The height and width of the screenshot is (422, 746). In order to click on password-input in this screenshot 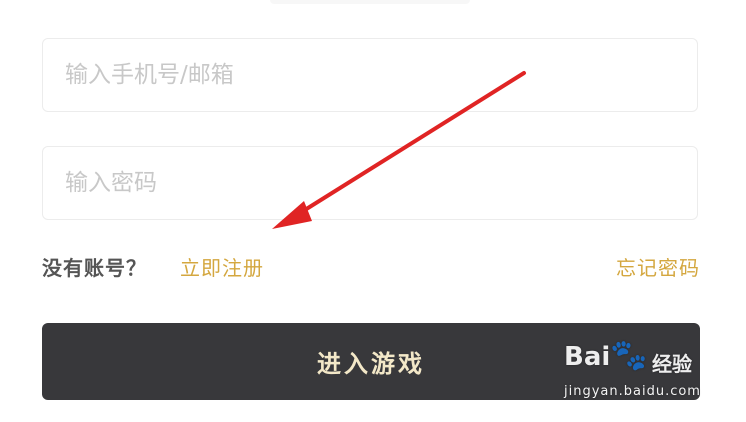, I will do `click(370, 183)`.